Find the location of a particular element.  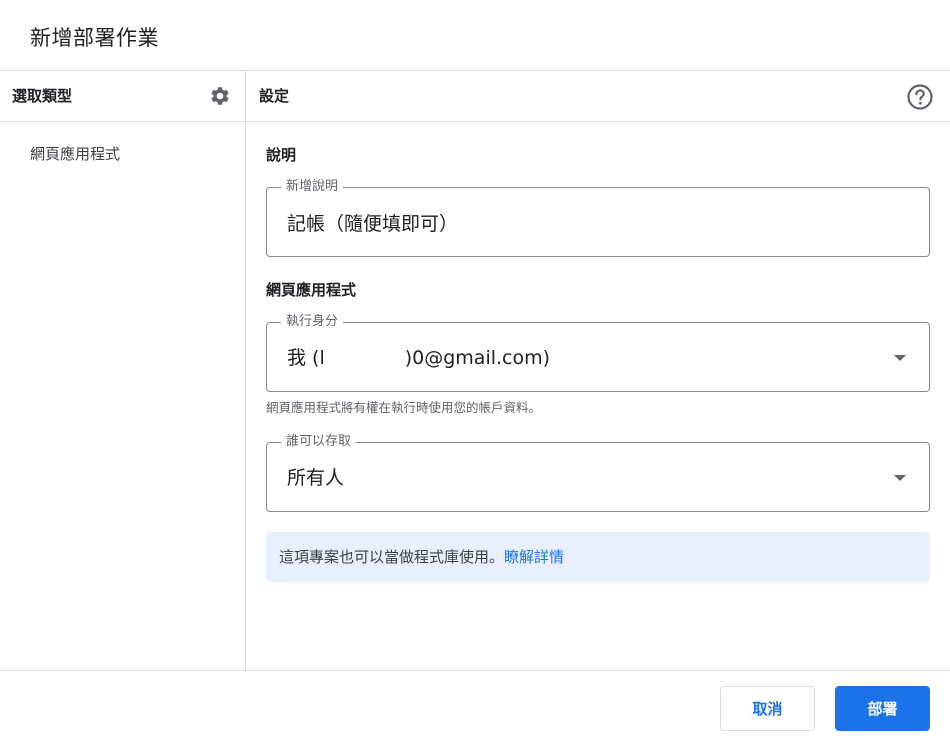

pane-divider is located at coordinates (245, 370).